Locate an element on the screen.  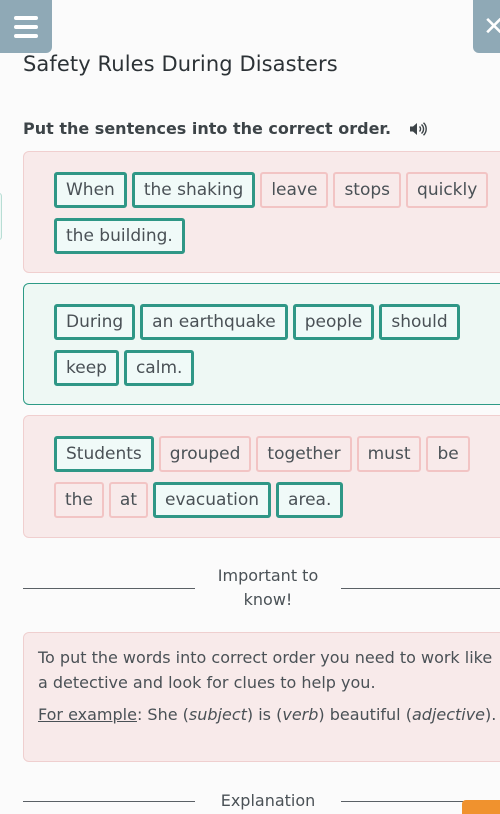
word-chip: an earthquake is located at coordinates (214, 322).